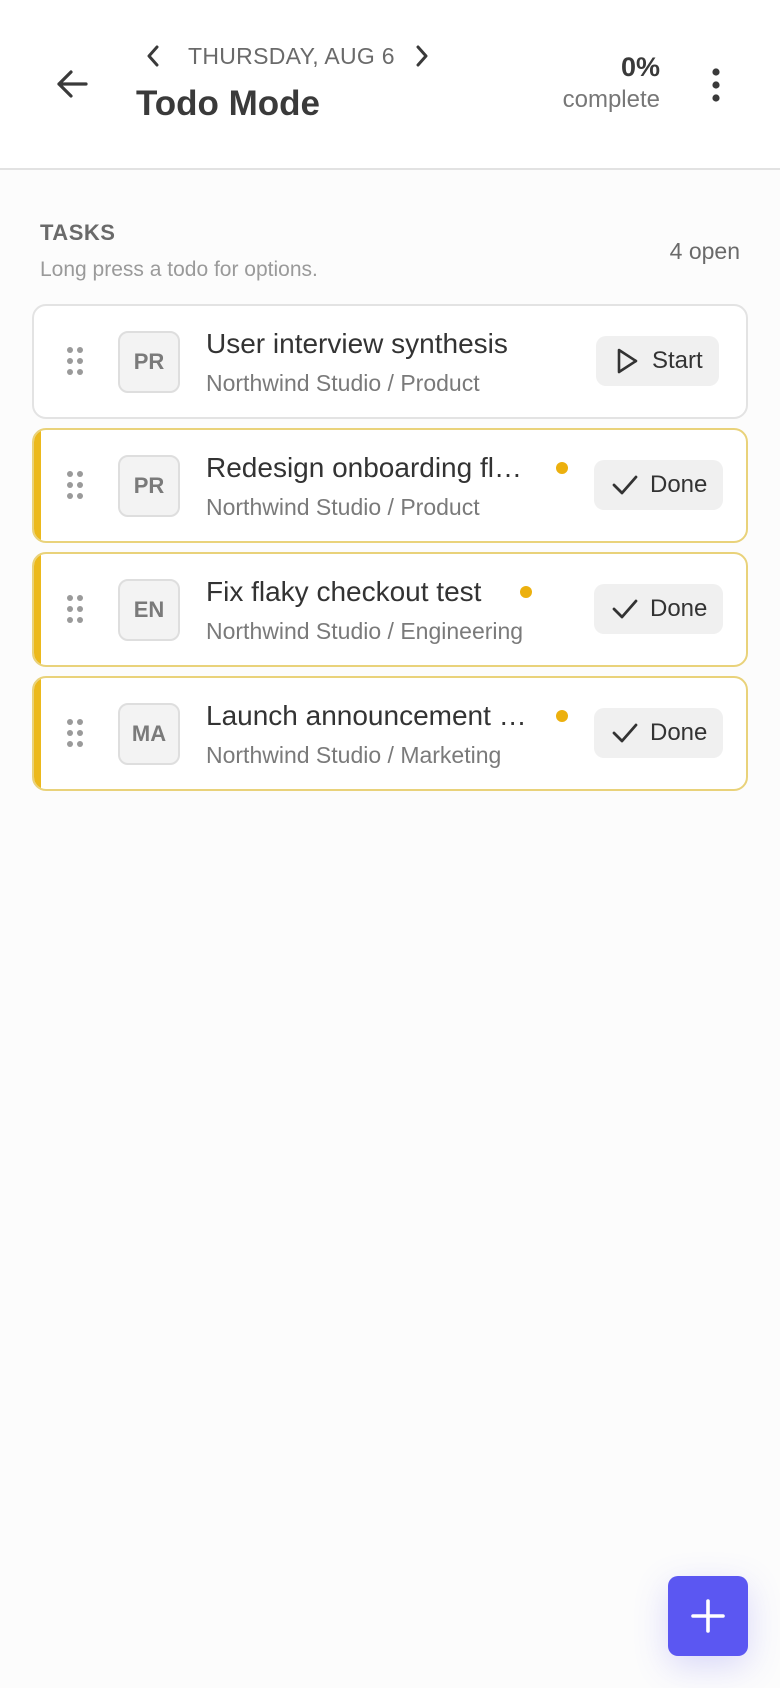 The height and width of the screenshot is (1688, 780). I want to click on progress-label: complete, so click(611, 99).